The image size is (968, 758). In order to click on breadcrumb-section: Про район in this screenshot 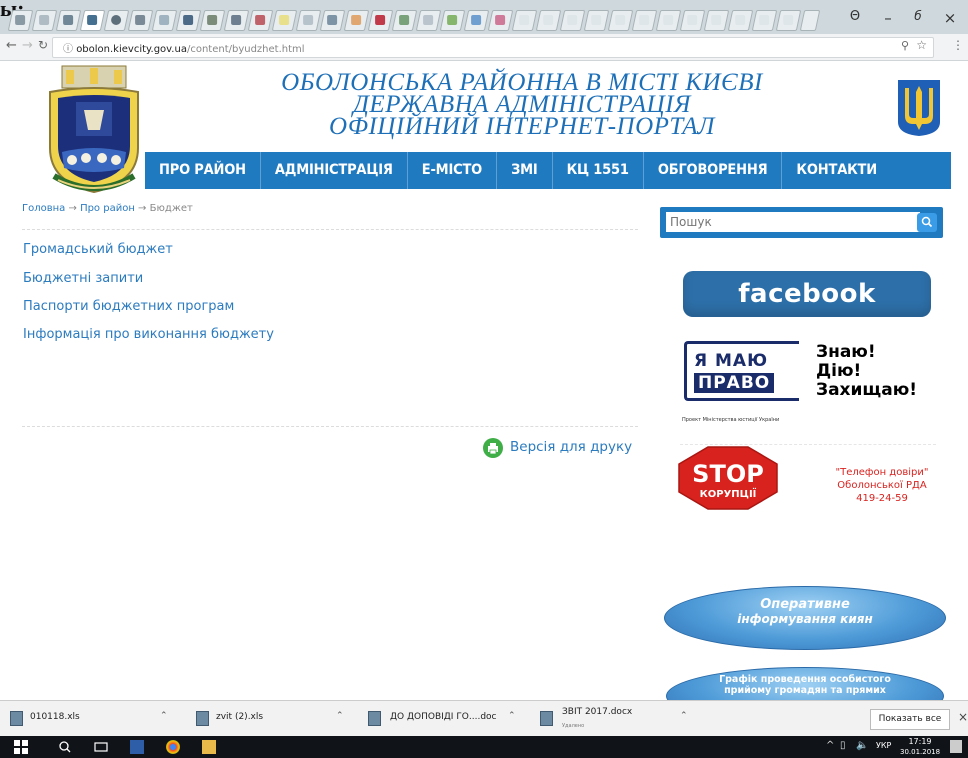, I will do `click(107, 208)`.